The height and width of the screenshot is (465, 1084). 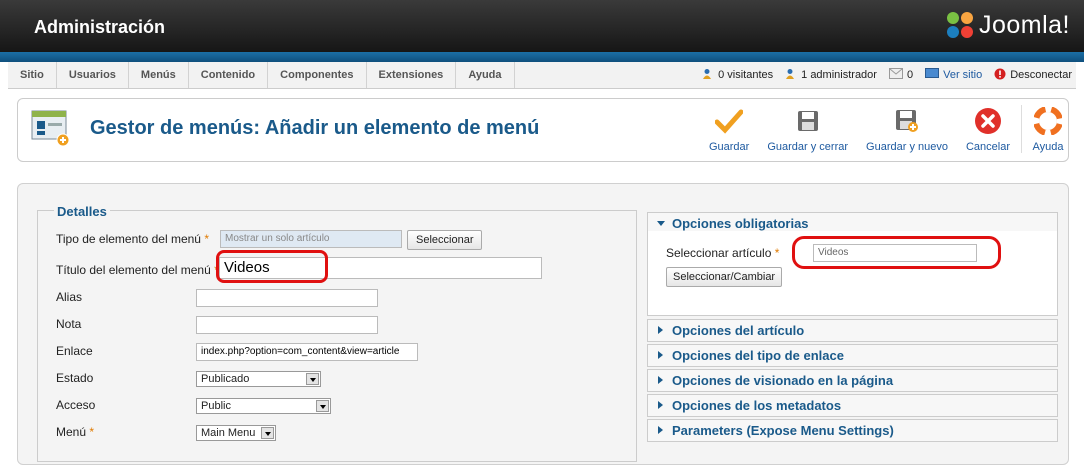 What do you see at coordinates (757, 405) in the screenshot?
I see `panel-title: Opciones de los metadatos` at bounding box center [757, 405].